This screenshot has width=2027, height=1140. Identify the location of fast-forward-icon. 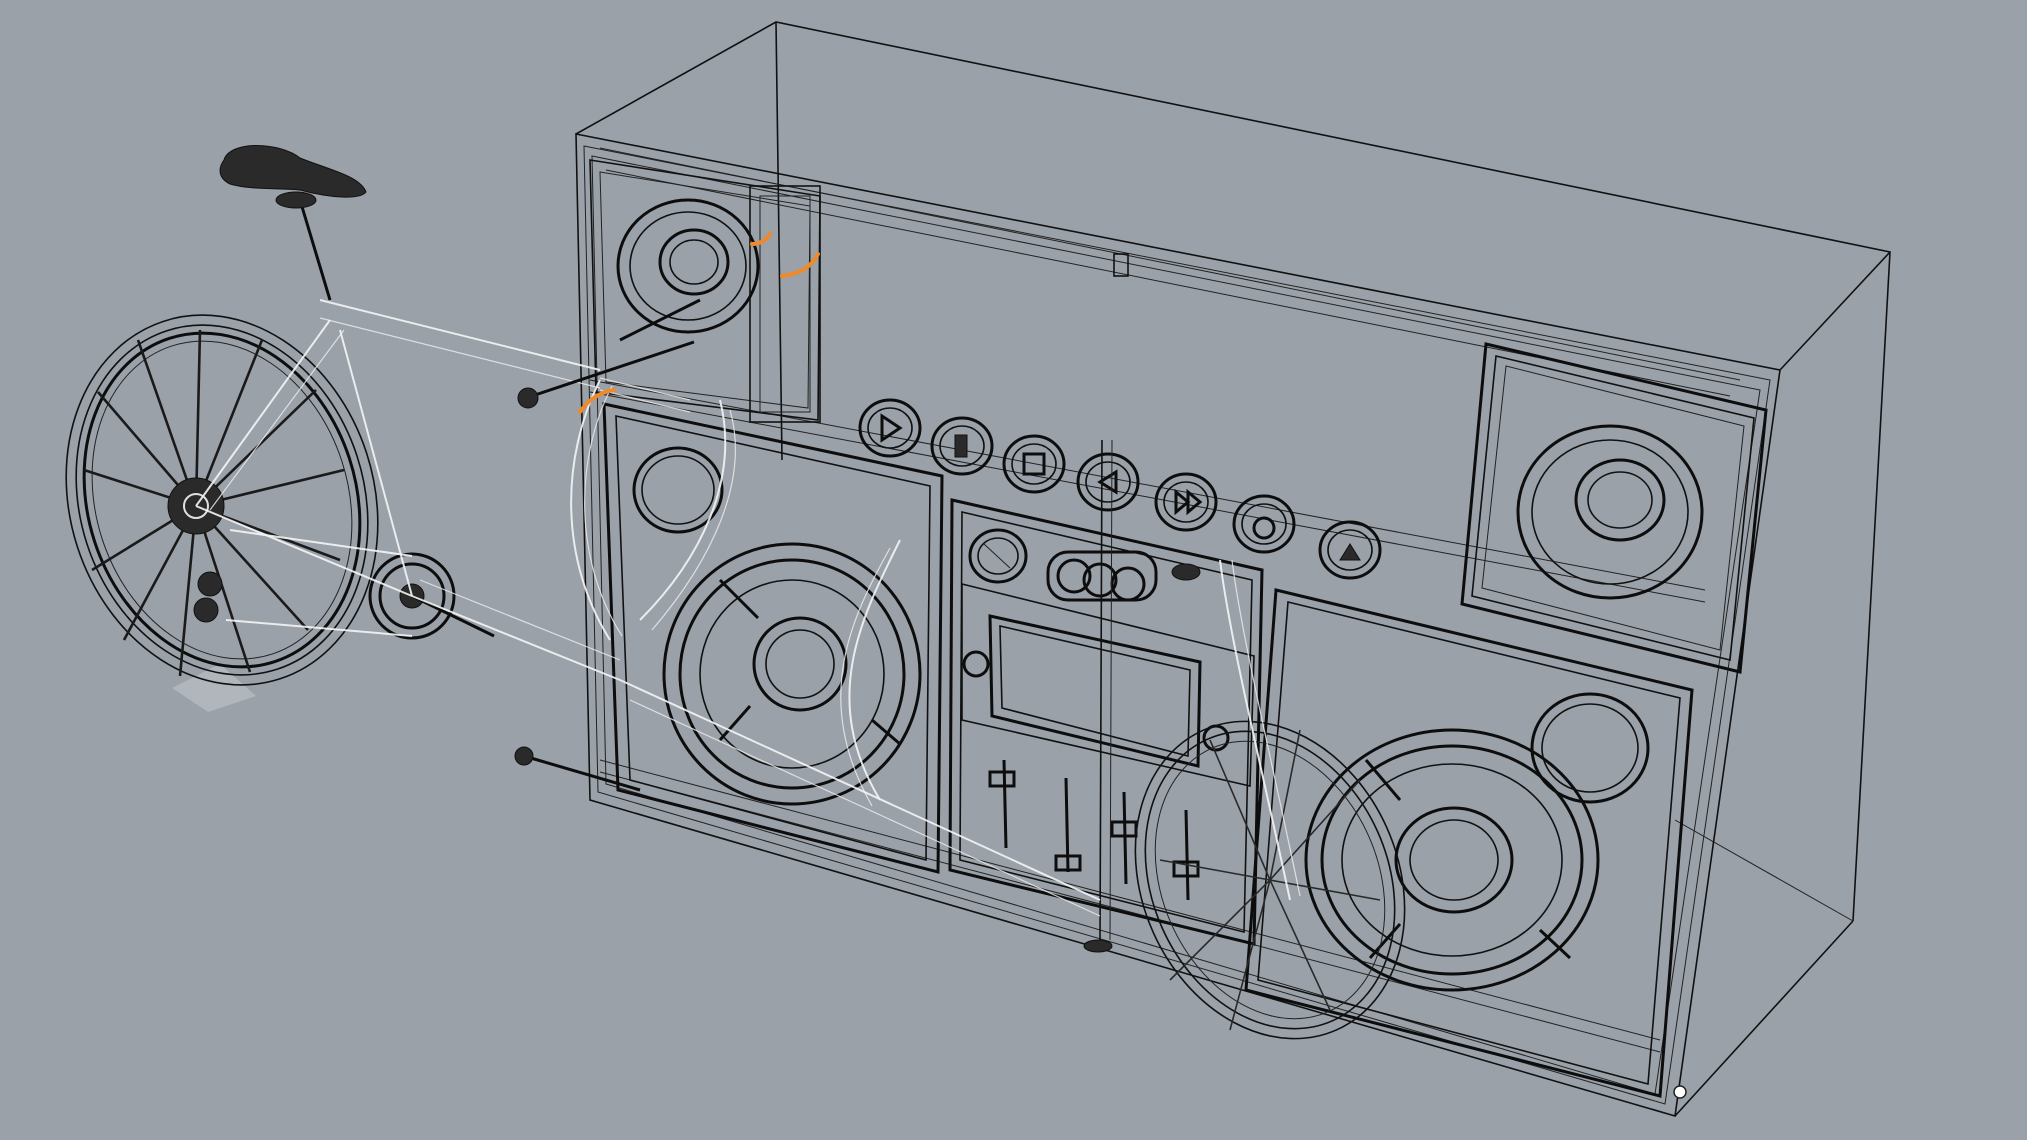
(1182, 502).